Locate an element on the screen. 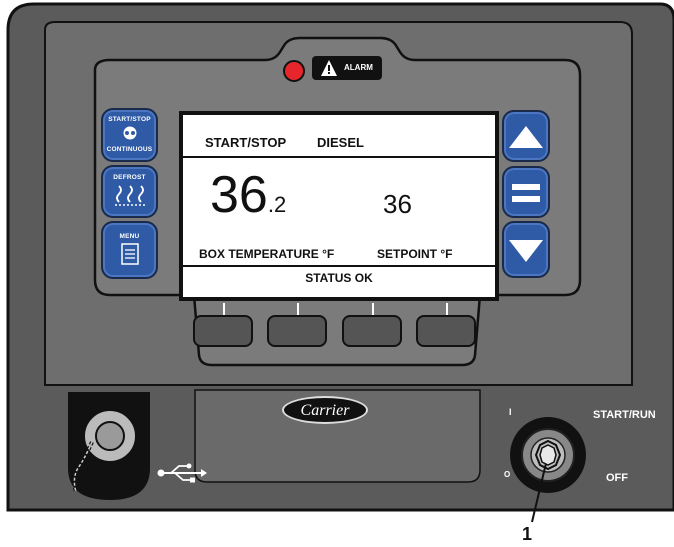 This screenshot has width=674, height=547. key-switch is located at coordinates (548, 455).